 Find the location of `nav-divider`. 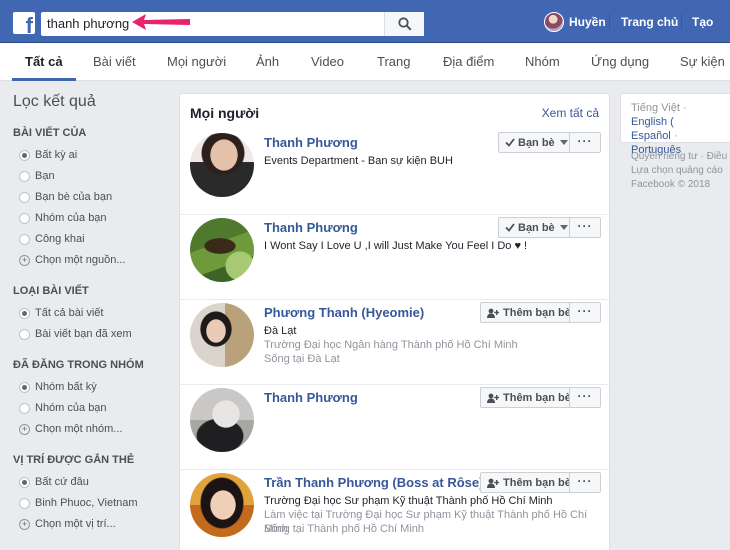

nav-divider is located at coordinates (681, 22).